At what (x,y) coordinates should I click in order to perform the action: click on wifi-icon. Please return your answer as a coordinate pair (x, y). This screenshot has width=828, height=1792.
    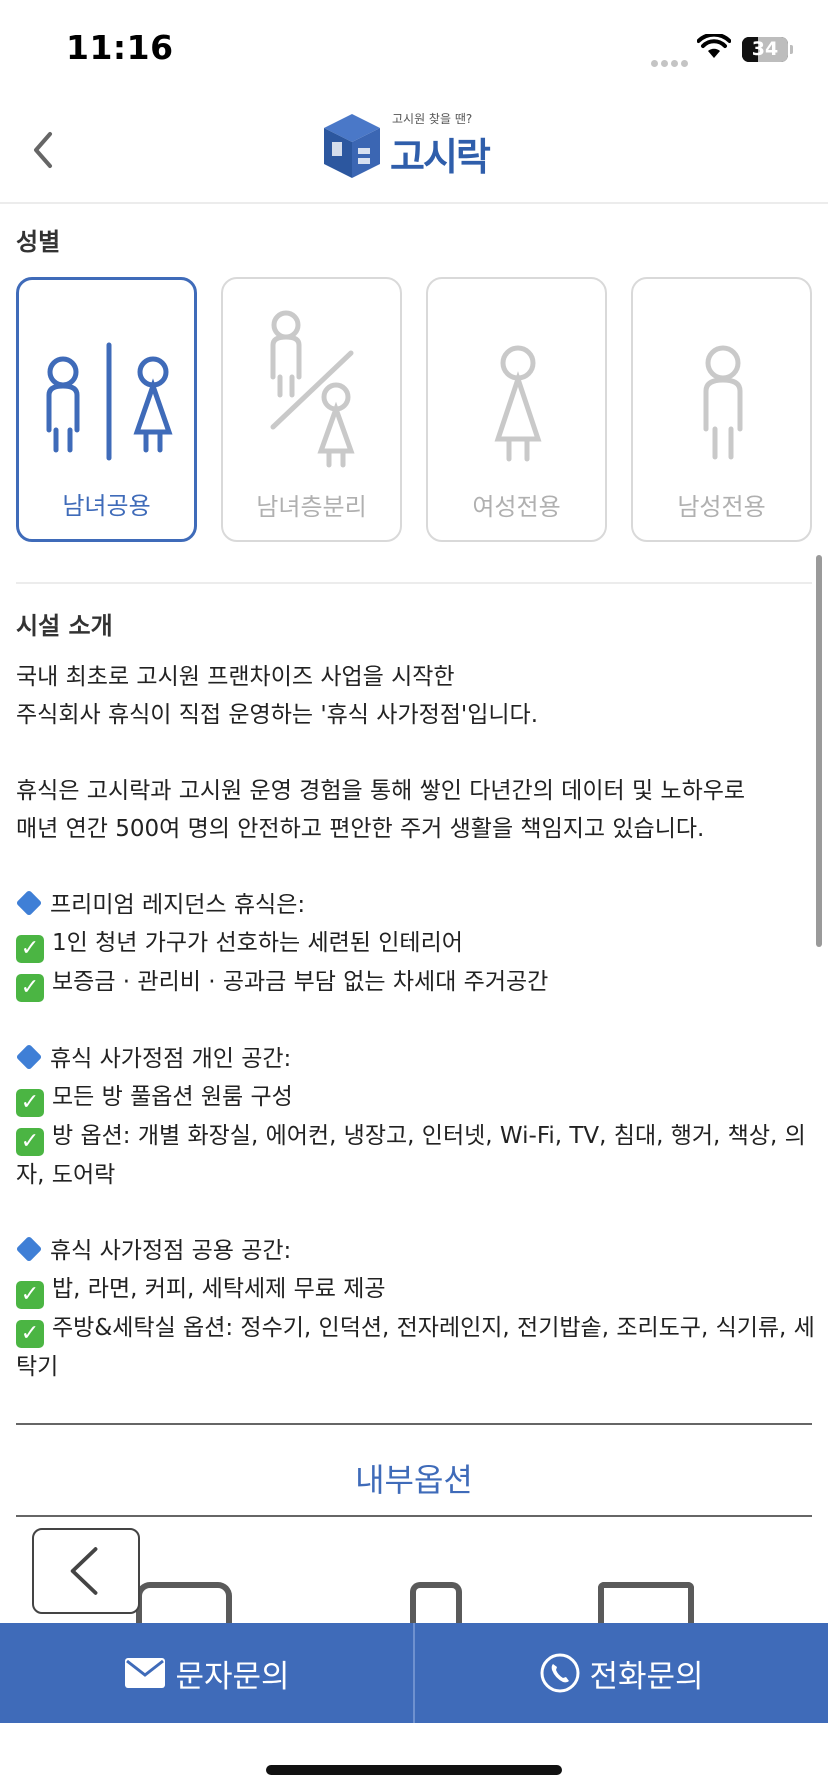
    Looking at the image, I should click on (714, 46).